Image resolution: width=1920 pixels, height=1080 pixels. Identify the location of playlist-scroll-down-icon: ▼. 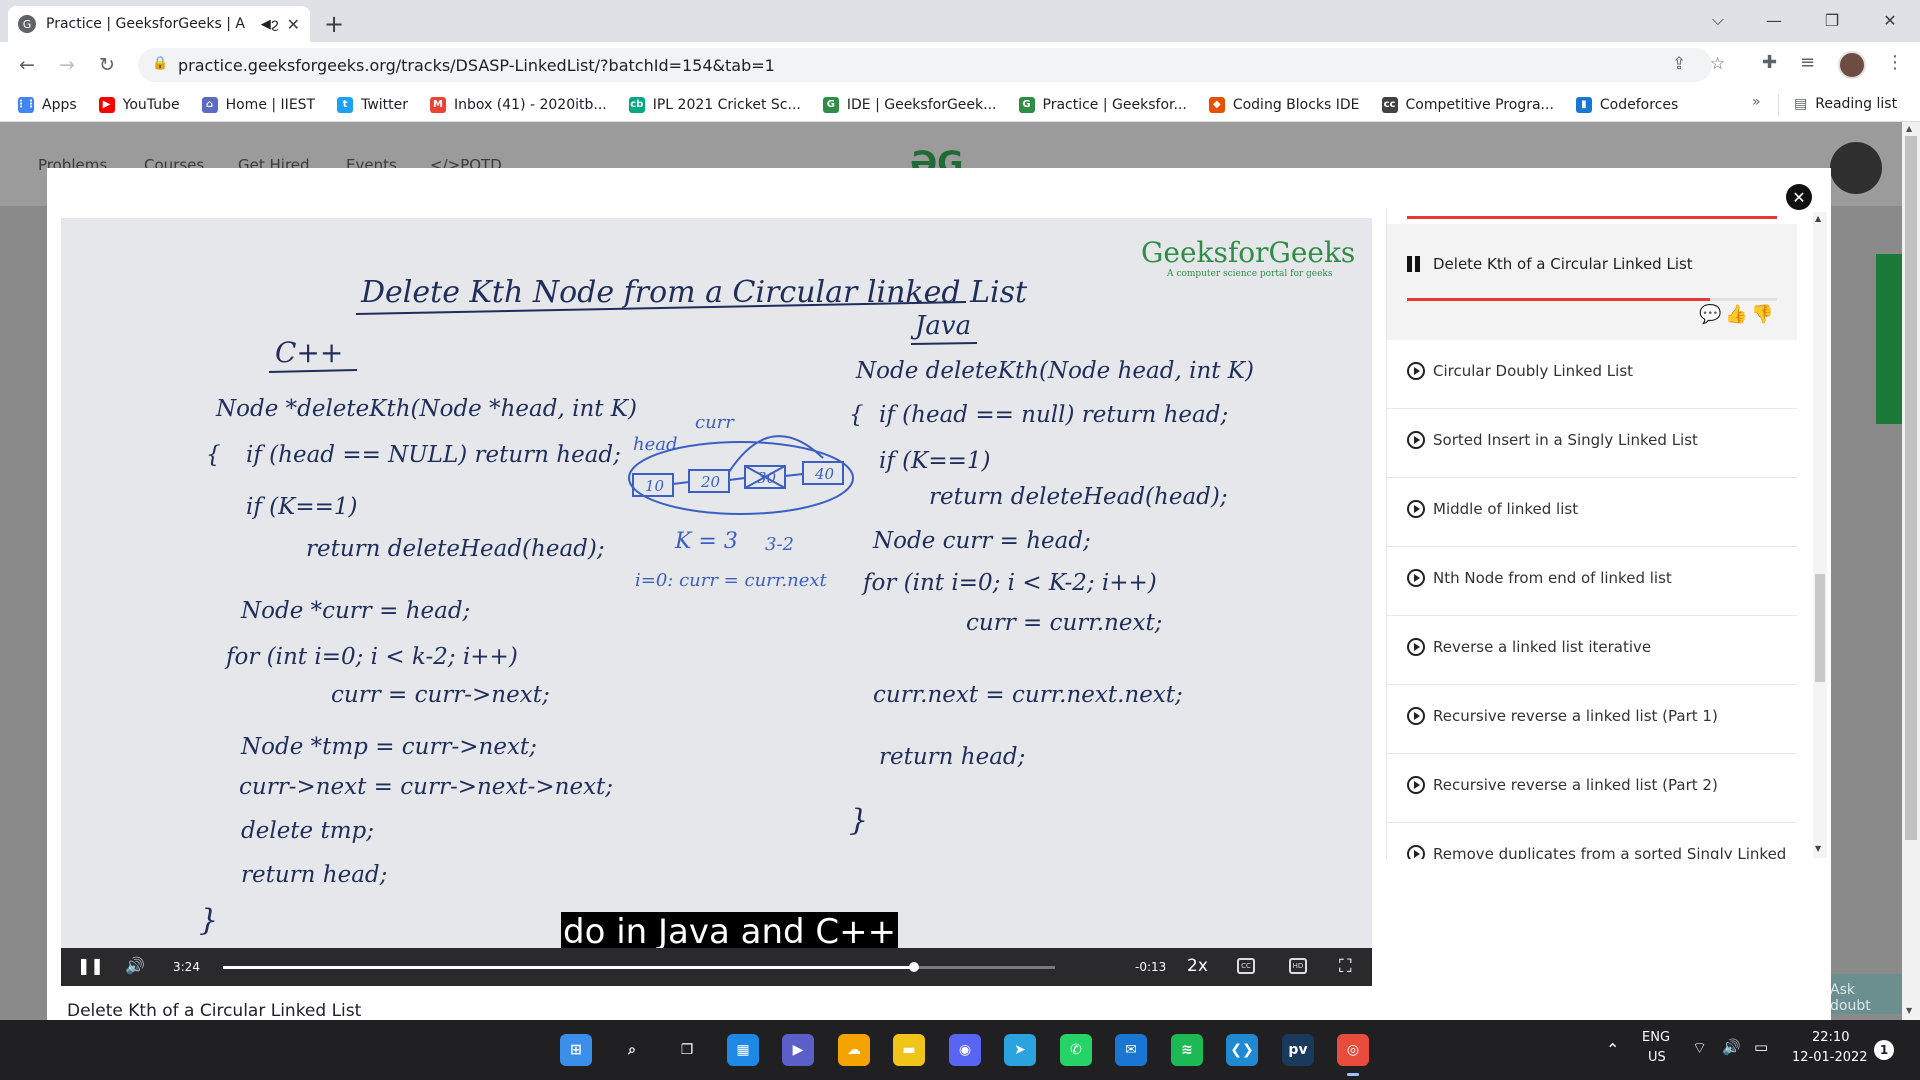
(1818, 848).